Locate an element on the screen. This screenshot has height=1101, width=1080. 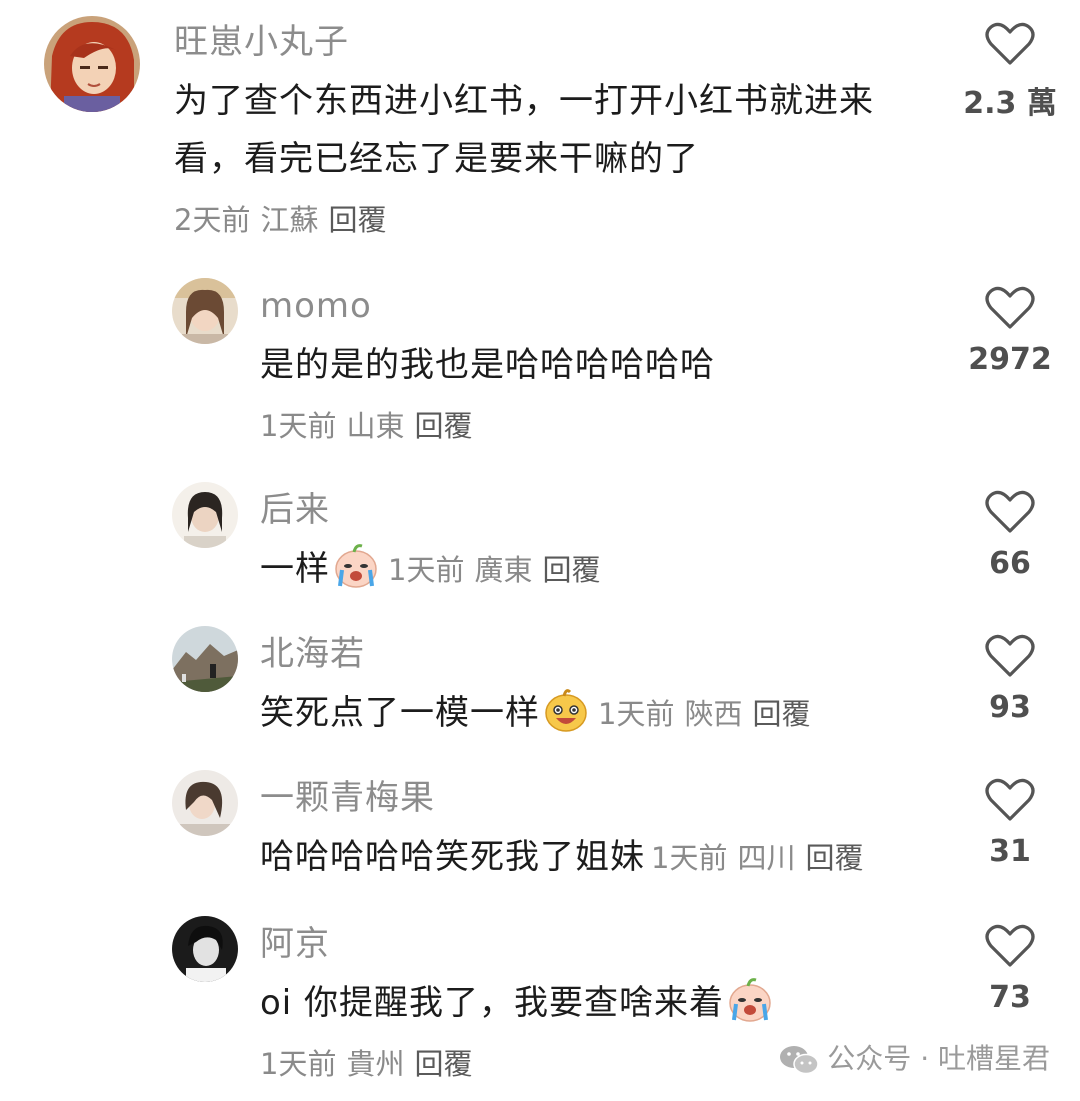
watermark-text: 公众号 · 吐槽星君 is located at coordinates (938, 1058).